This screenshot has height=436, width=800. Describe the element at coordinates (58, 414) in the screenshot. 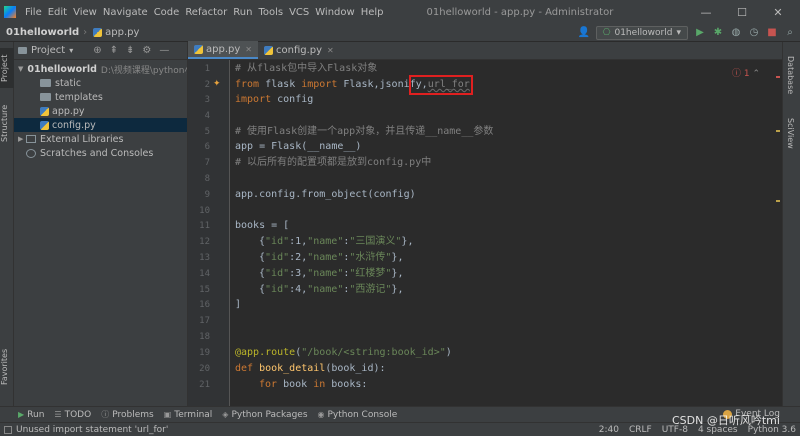

I see `list-icon: ☰` at that location.